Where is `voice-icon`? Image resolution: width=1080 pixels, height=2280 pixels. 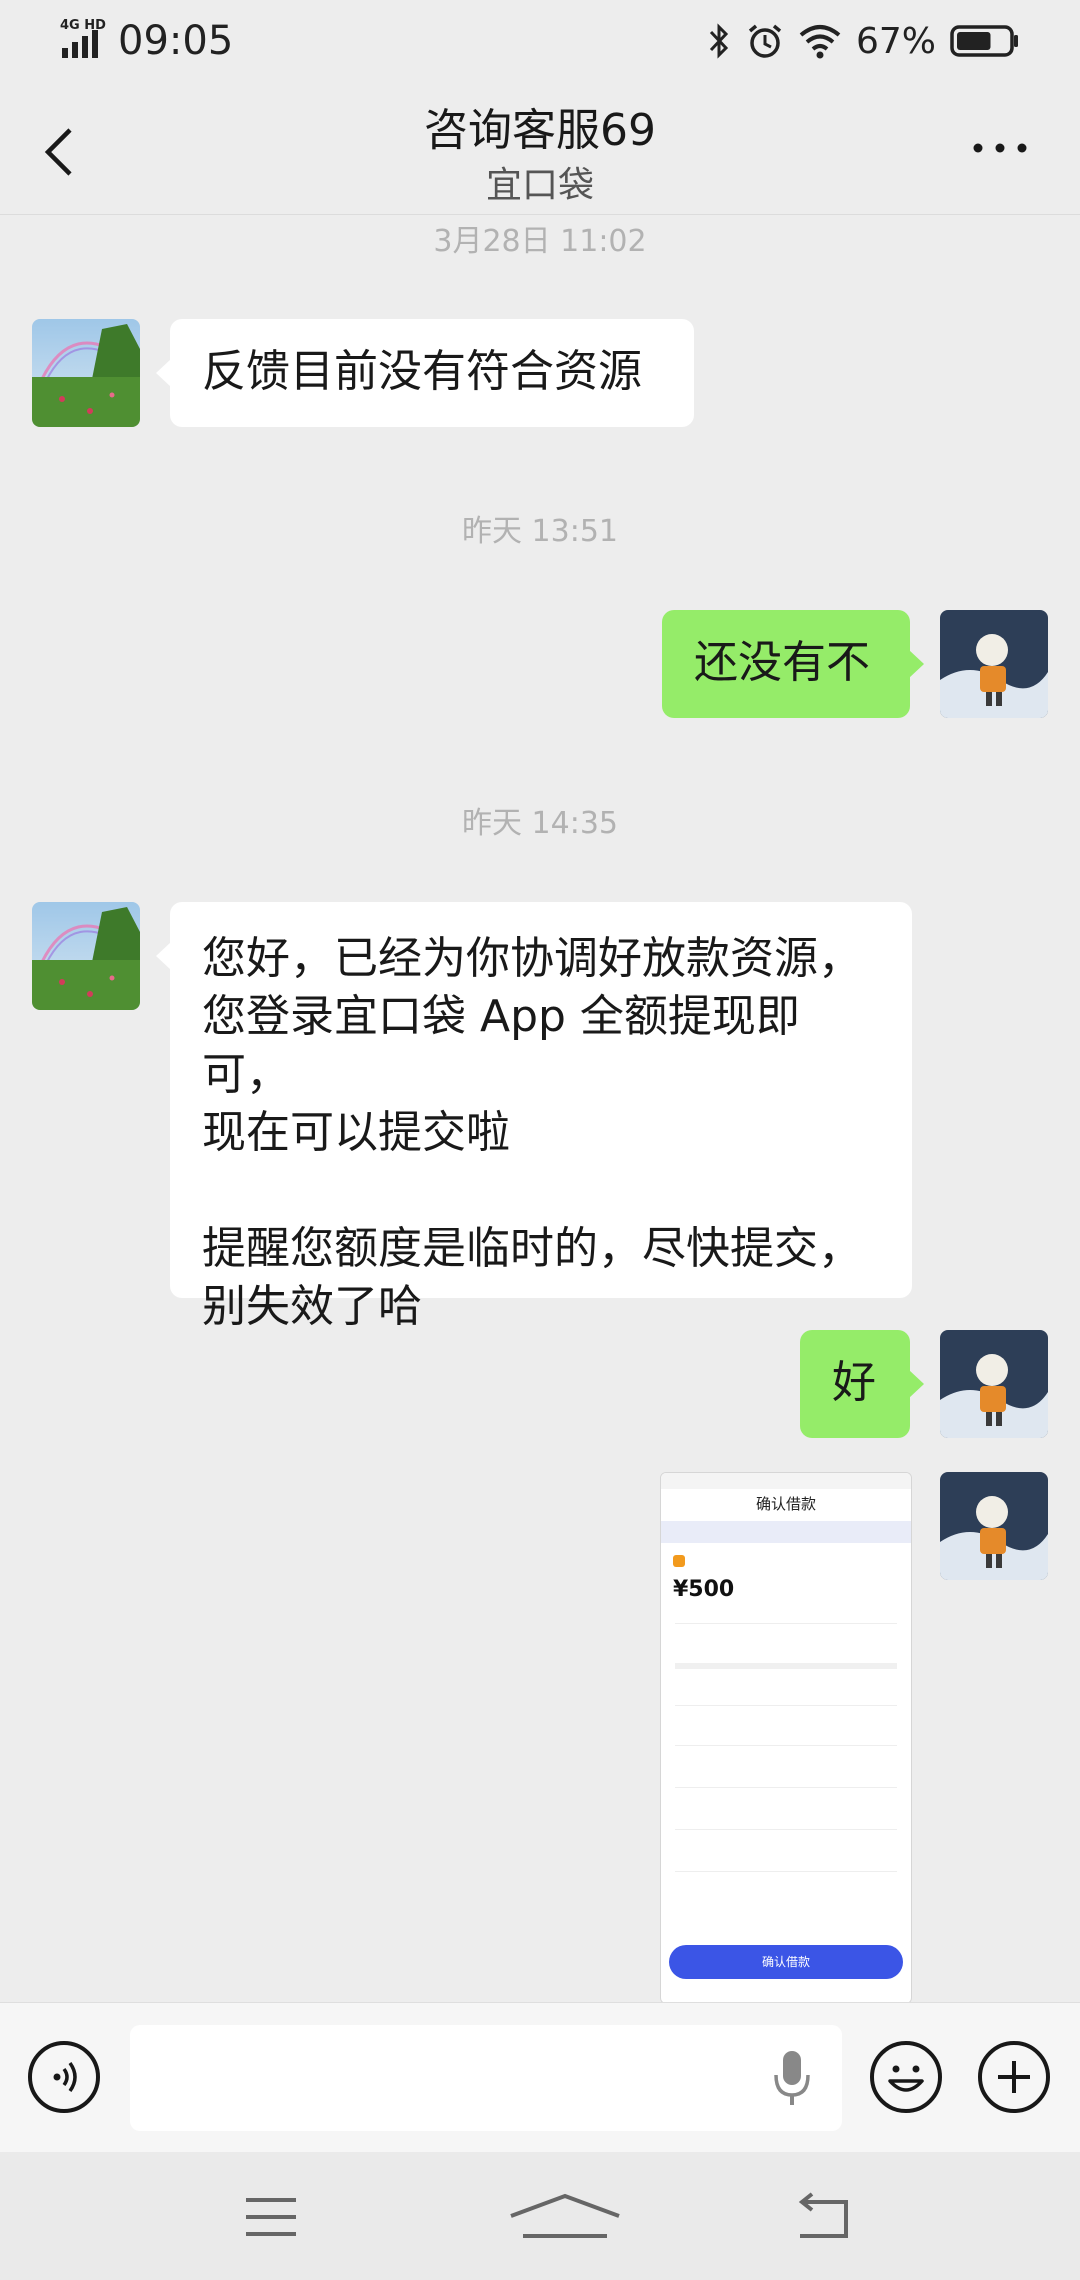
voice-icon is located at coordinates (64, 2077).